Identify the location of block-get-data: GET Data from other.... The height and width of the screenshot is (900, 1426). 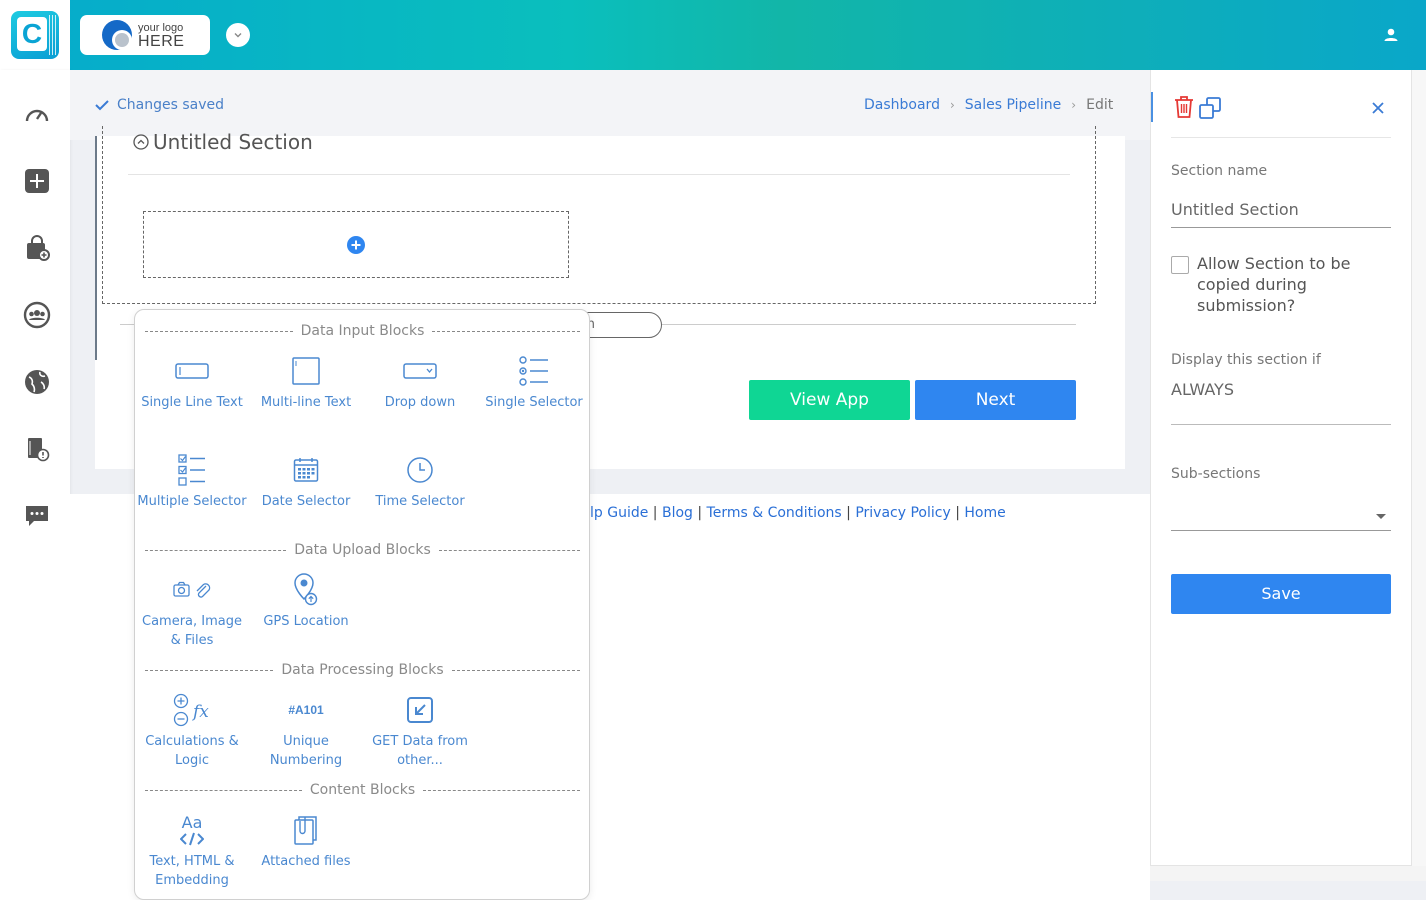
(420, 730).